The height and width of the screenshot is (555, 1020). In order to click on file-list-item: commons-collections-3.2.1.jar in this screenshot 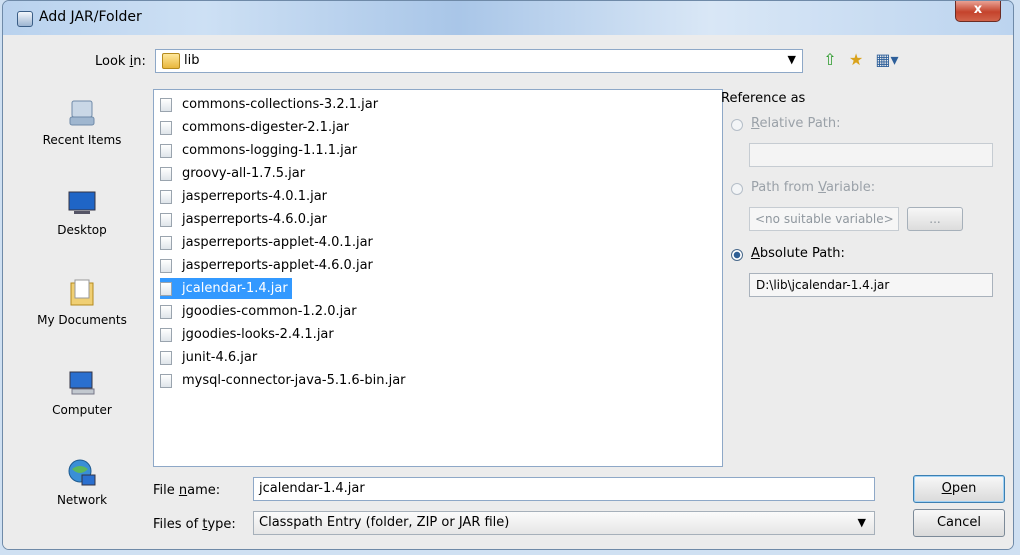, I will do `click(271, 104)`.